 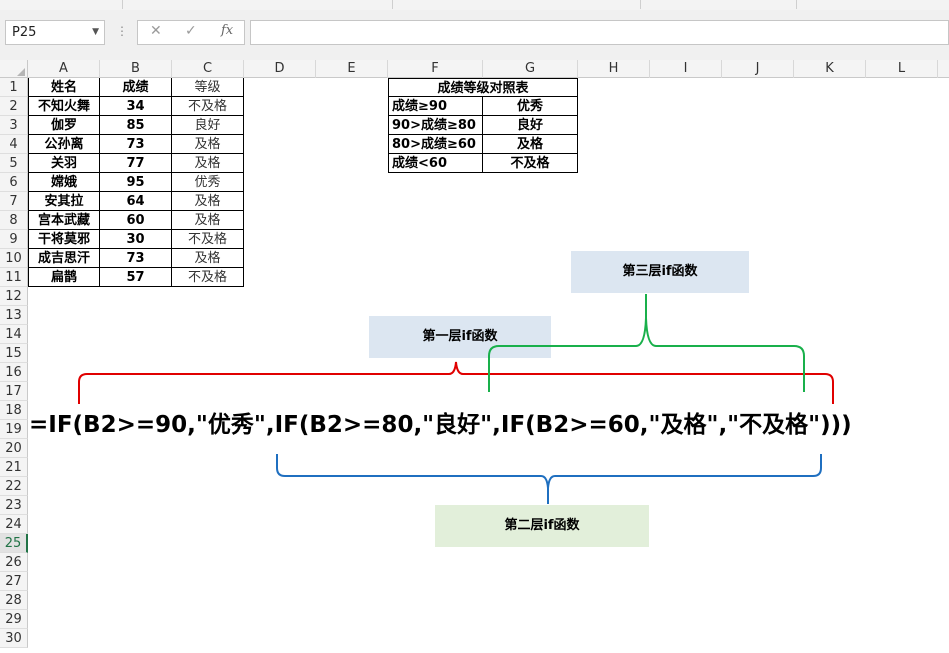 I want to click on row-header-24: 24, so click(x=14, y=524).